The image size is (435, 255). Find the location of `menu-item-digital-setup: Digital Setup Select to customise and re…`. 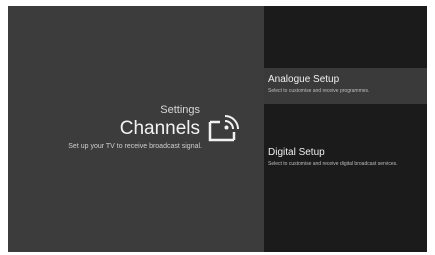

menu-item-digital-setup: Digital Setup Select to customise and re… is located at coordinates (345, 159).